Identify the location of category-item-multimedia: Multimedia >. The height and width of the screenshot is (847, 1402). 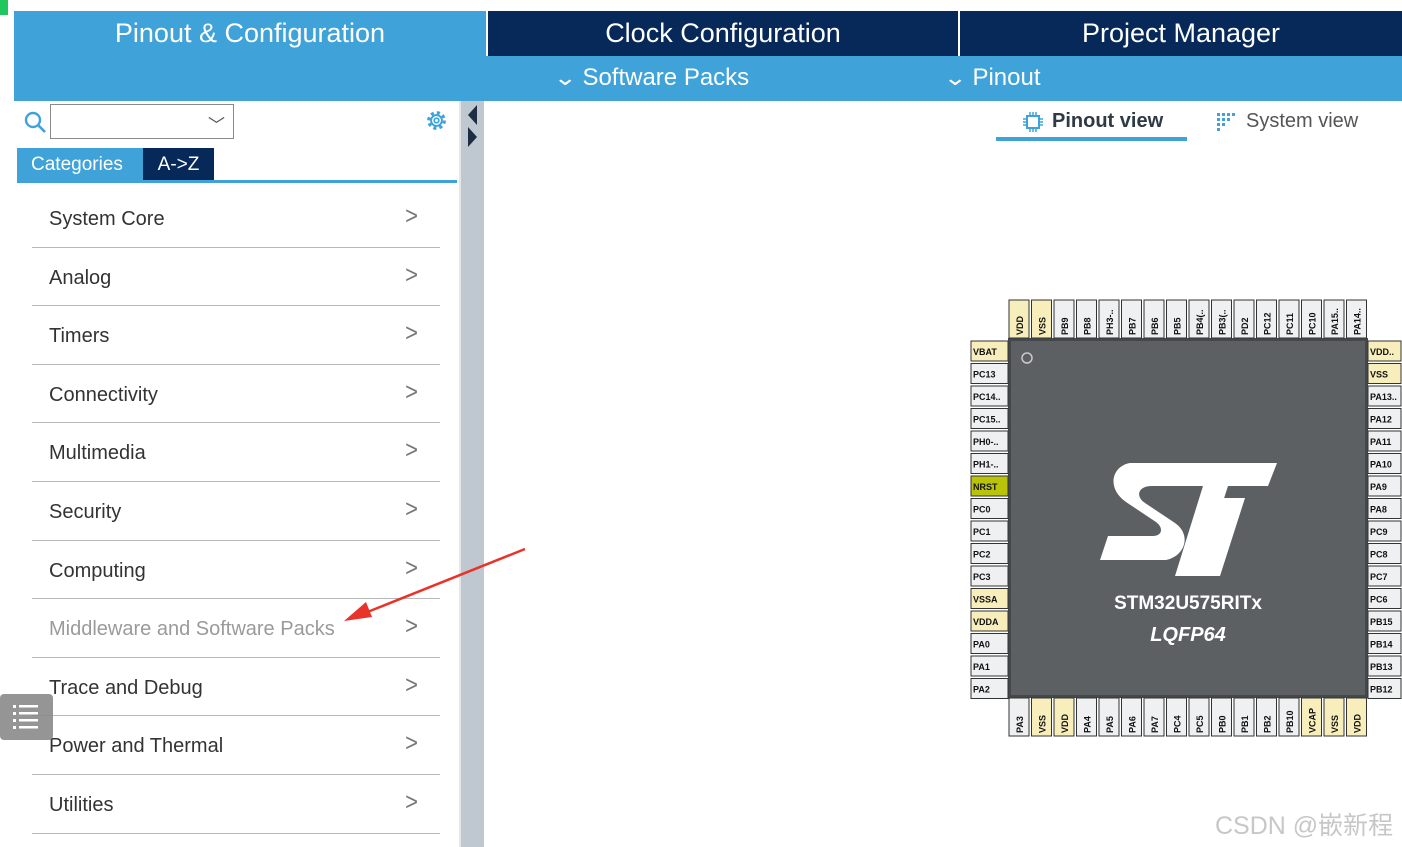
(236, 452).